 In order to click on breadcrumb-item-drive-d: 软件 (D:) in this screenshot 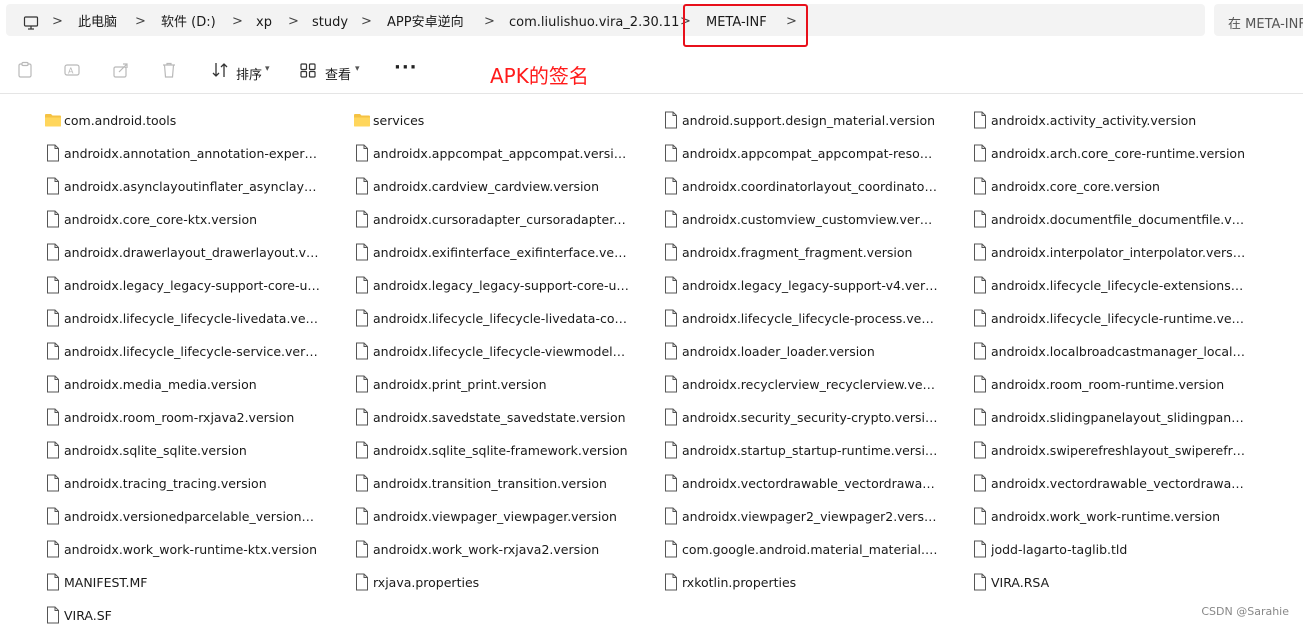, I will do `click(188, 23)`.